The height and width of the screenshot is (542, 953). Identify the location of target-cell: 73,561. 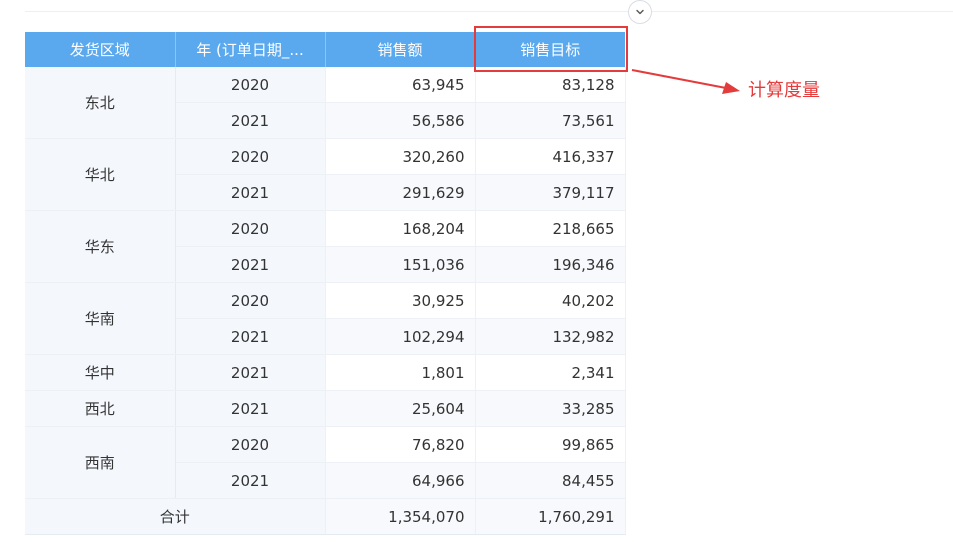
(550, 120).